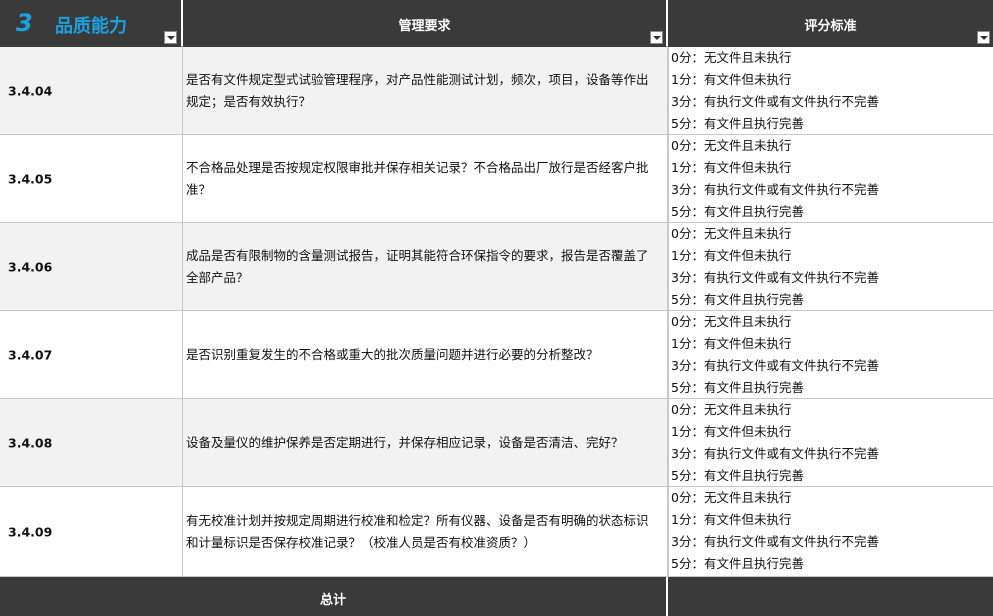  I want to click on code-cell: 3.4.05, so click(91, 179).